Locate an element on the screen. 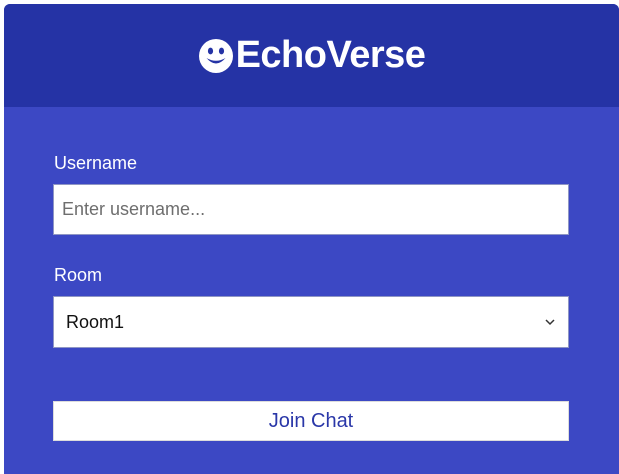 The image size is (619, 474). chevron-down-icon is located at coordinates (550, 322).